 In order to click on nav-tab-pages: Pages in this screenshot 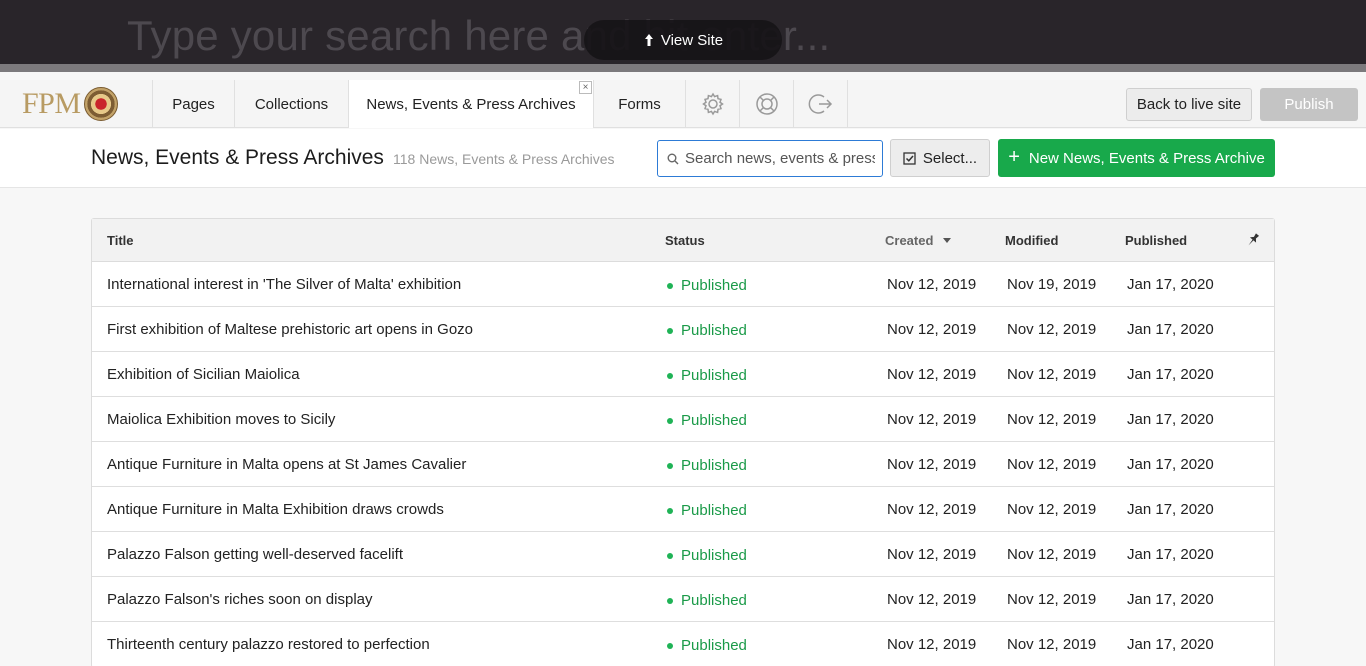, I will do `click(194, 104)`.